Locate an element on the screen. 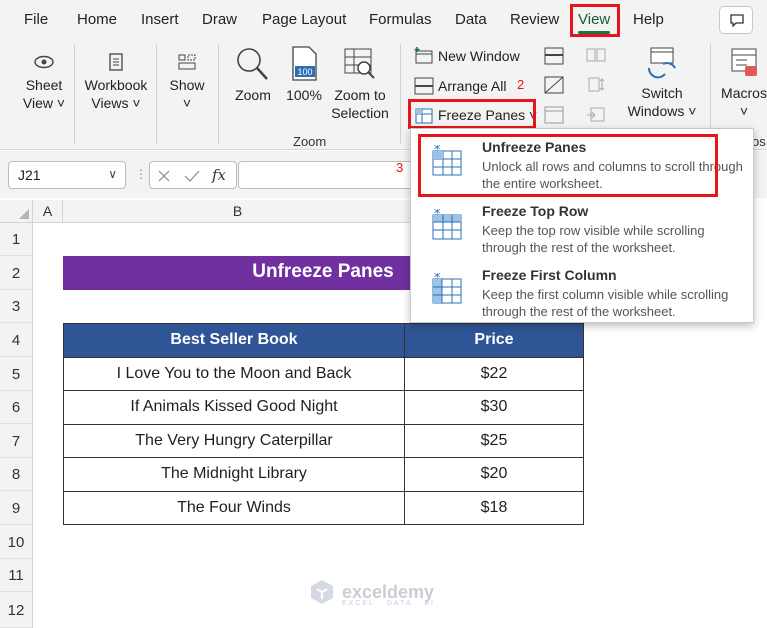 The width and height of the screenshot is (767, 628). row-header-7: 7 is located at coordinates (16, 441).